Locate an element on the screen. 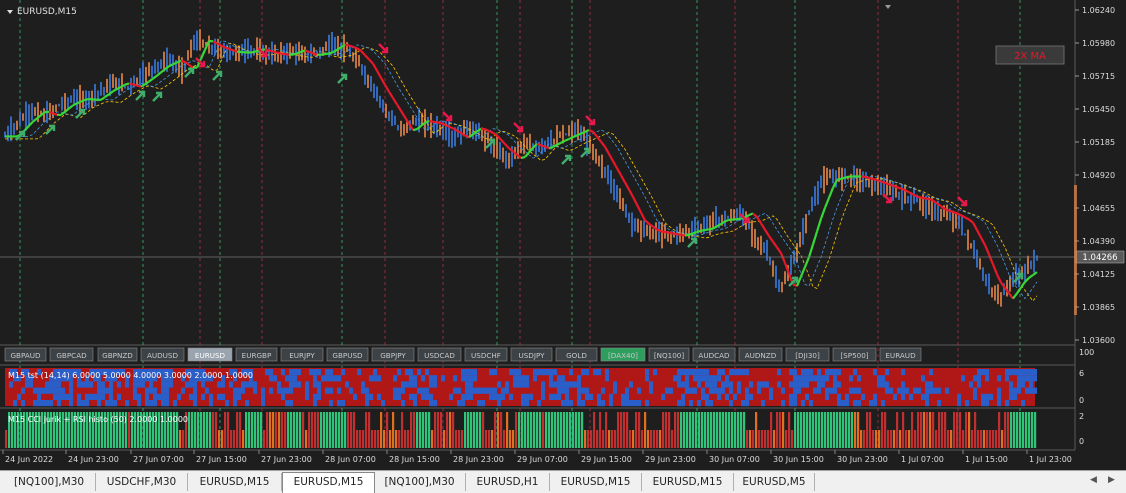 This screenshot has width=1126, height=493. symbol-button-usdcad: USDCAD is located at coordinates (439, 354).